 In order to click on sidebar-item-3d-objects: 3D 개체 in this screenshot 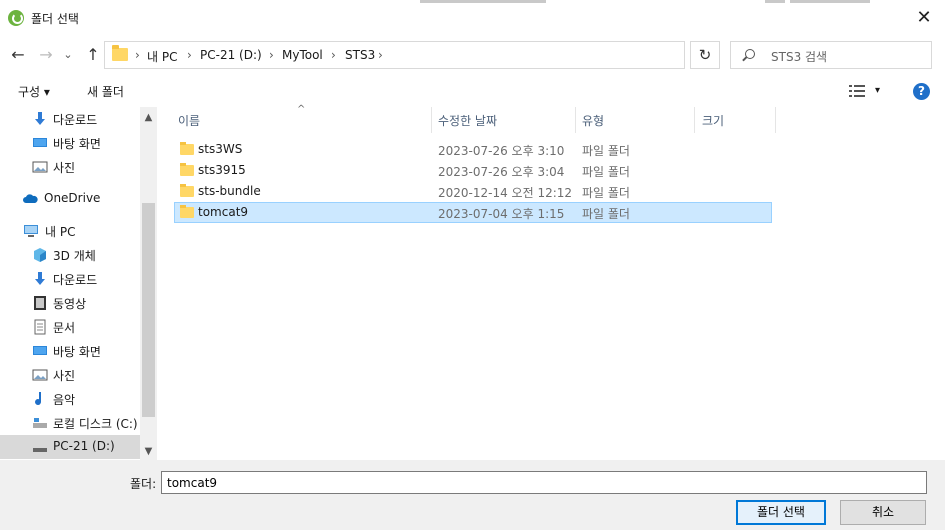, I will do `click(70, 255)`.